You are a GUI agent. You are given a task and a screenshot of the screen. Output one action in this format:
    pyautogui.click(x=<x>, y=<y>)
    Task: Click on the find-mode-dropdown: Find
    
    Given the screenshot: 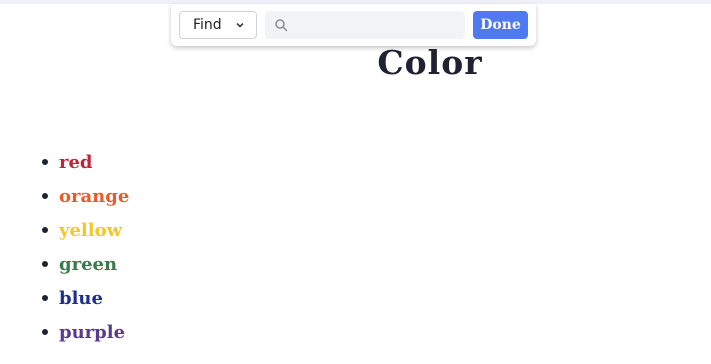 What is the action you would take?
    pyautogui.click(x=218, y=25)
    